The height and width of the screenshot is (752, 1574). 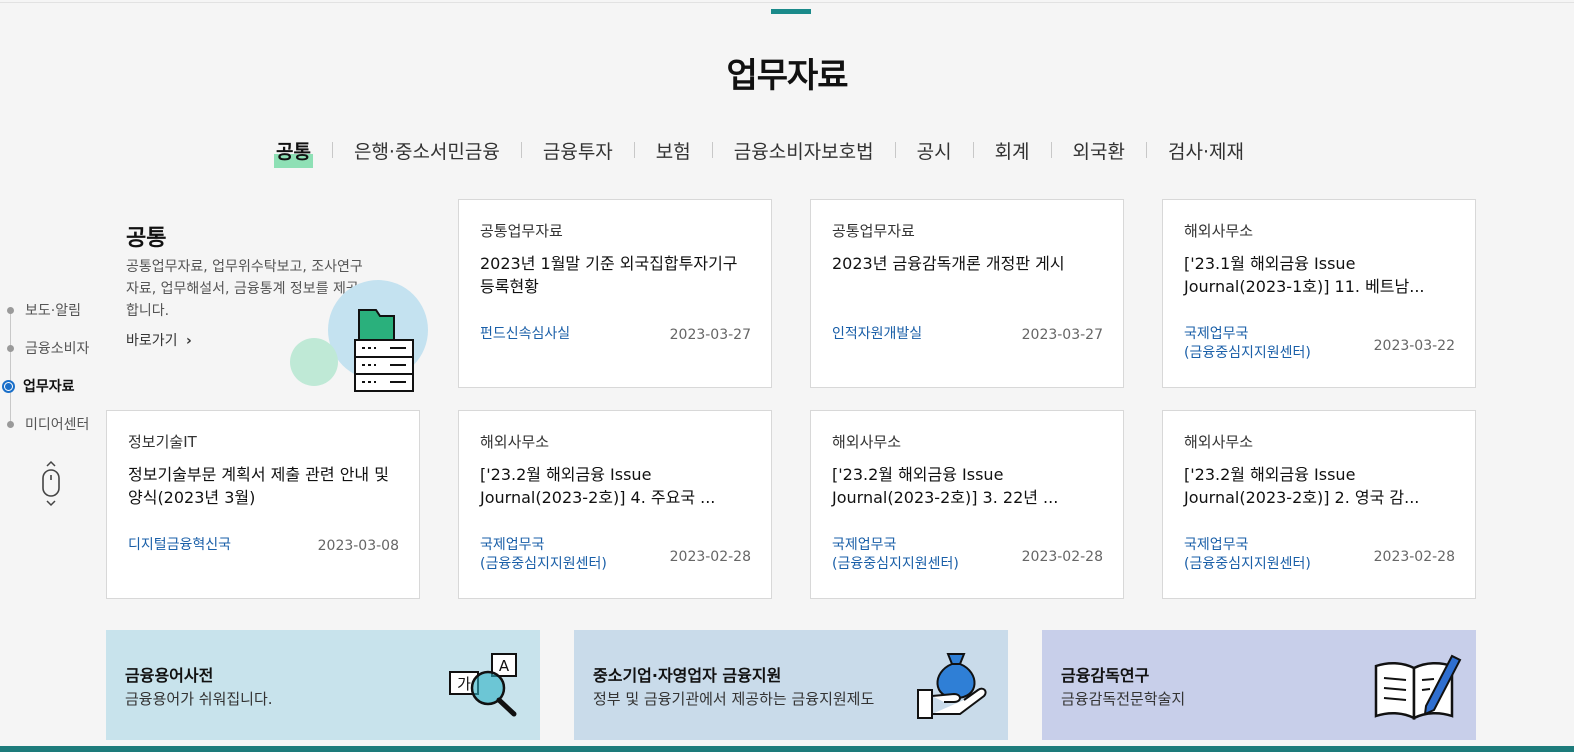 I want to click on banner-title: 금융용어사전, so click(x=169, y=675).